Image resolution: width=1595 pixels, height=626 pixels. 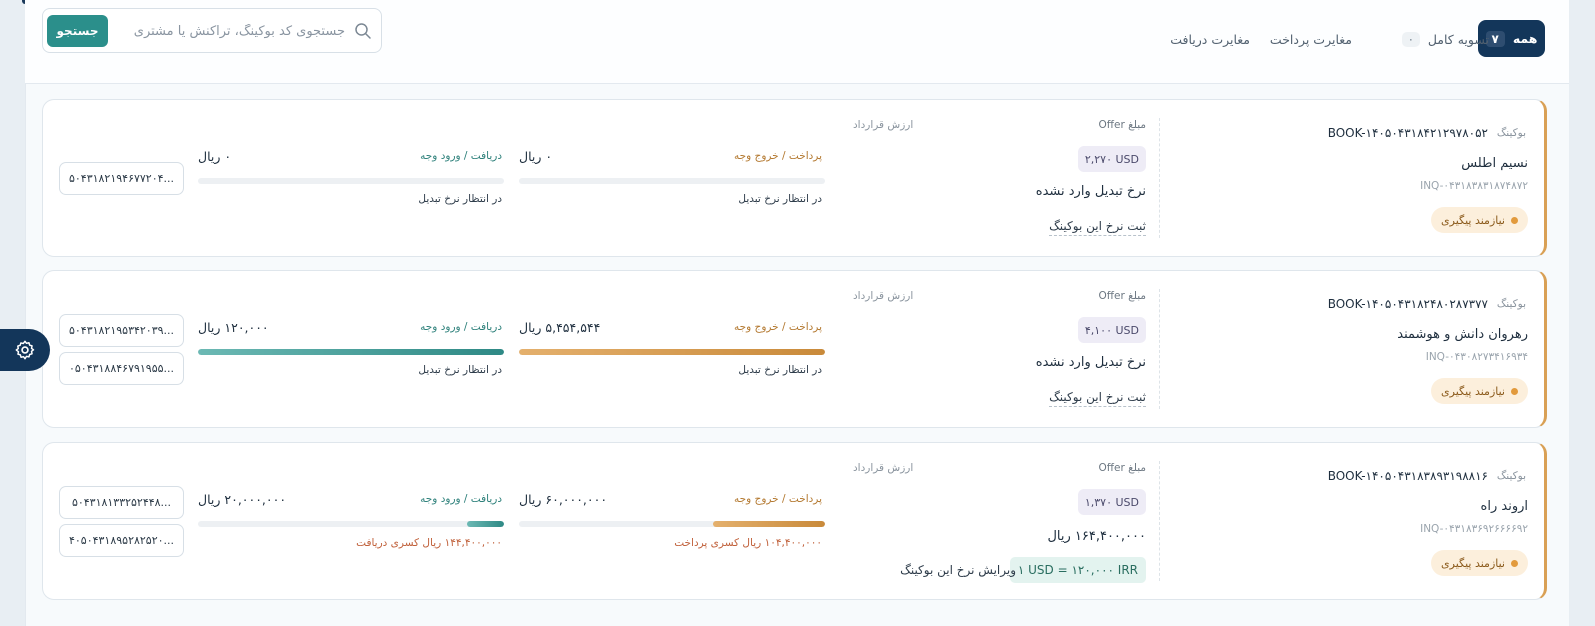 What do you see at coordinates (1474, 529) in the screenshot?
I see `inquiry-code: INQ-۰۴۳۱۸۳۶۹۲۶۶۶۶۹۲` at bounding box center [1474, 529].